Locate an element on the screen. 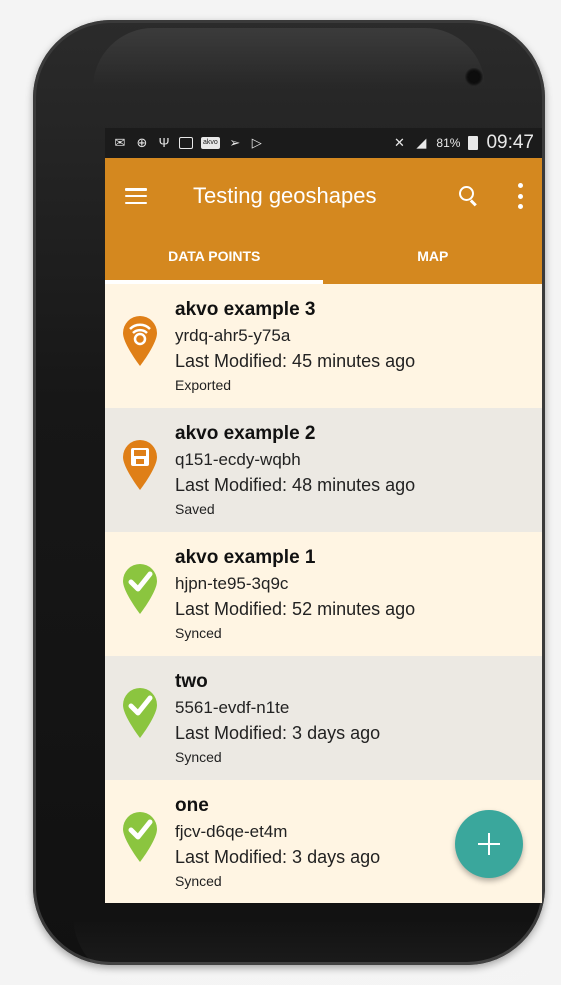  status-clock: 09:47 is located at coordinates (510, 142).